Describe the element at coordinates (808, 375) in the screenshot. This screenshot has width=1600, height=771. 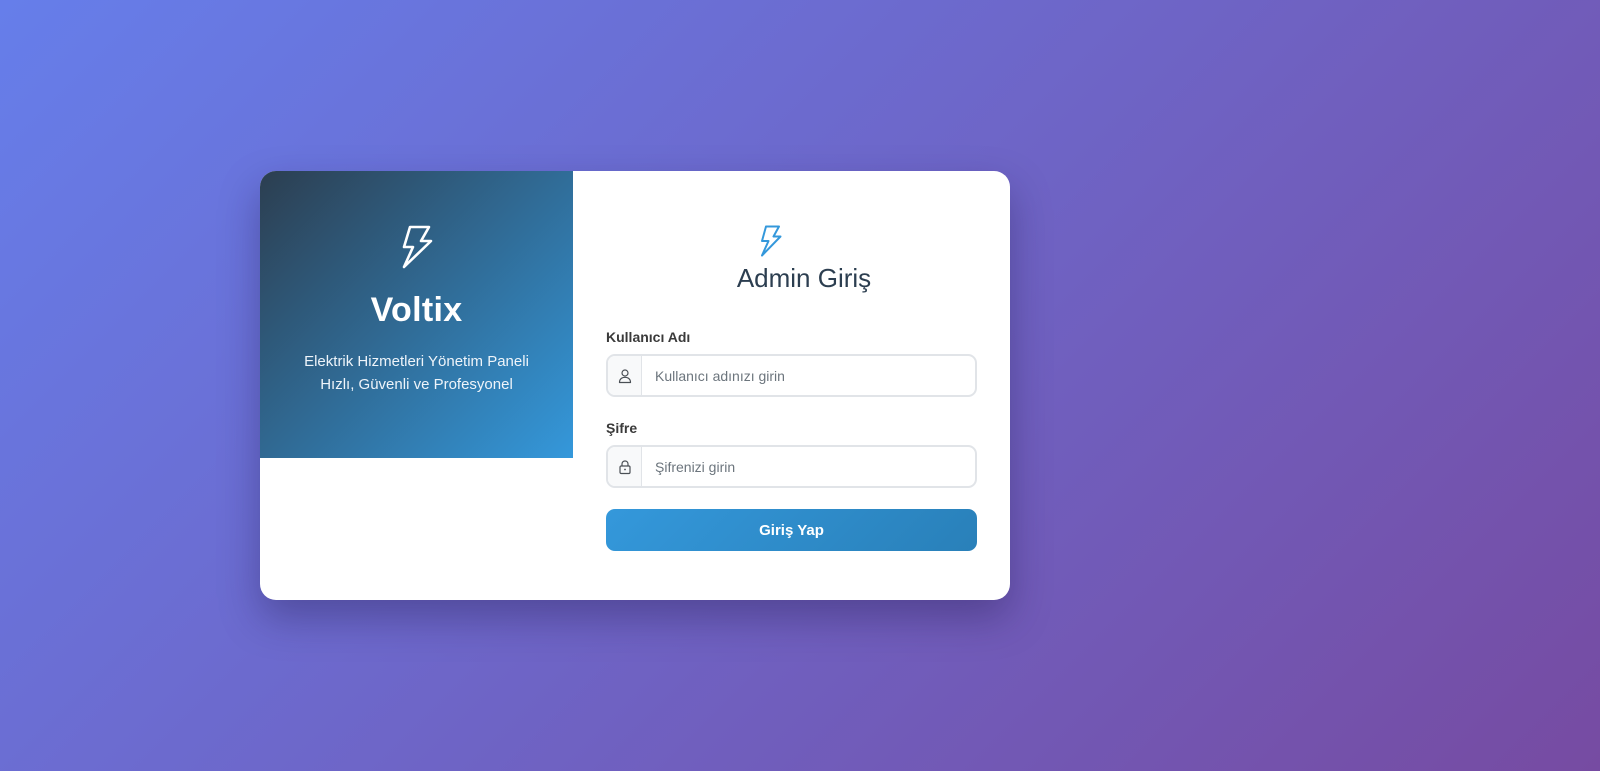
I see `username-input` at that location.